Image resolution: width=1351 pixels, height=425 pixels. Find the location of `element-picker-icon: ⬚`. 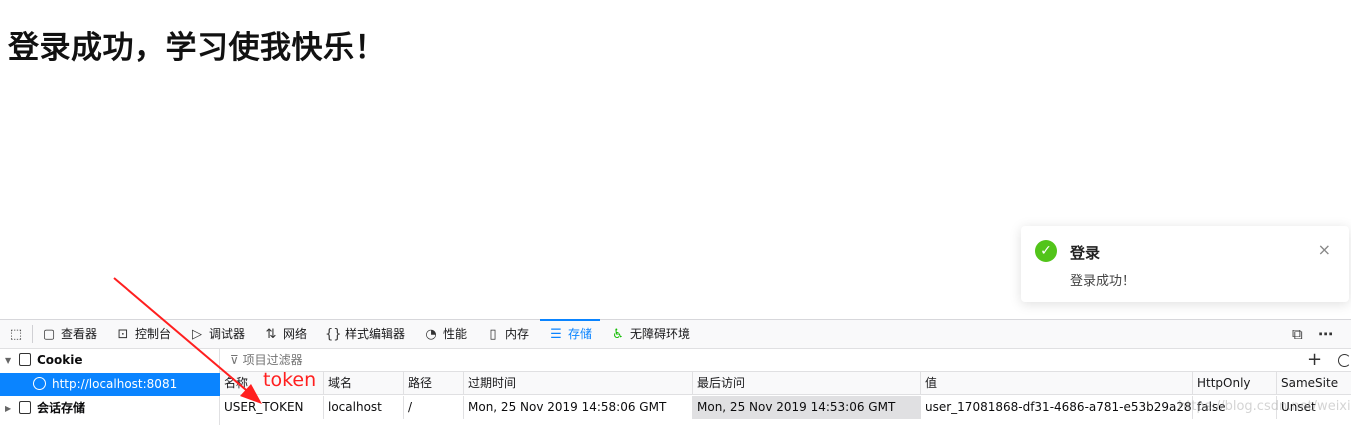

element-picker-icon: ⬚ is located at coordinates (18, 334).